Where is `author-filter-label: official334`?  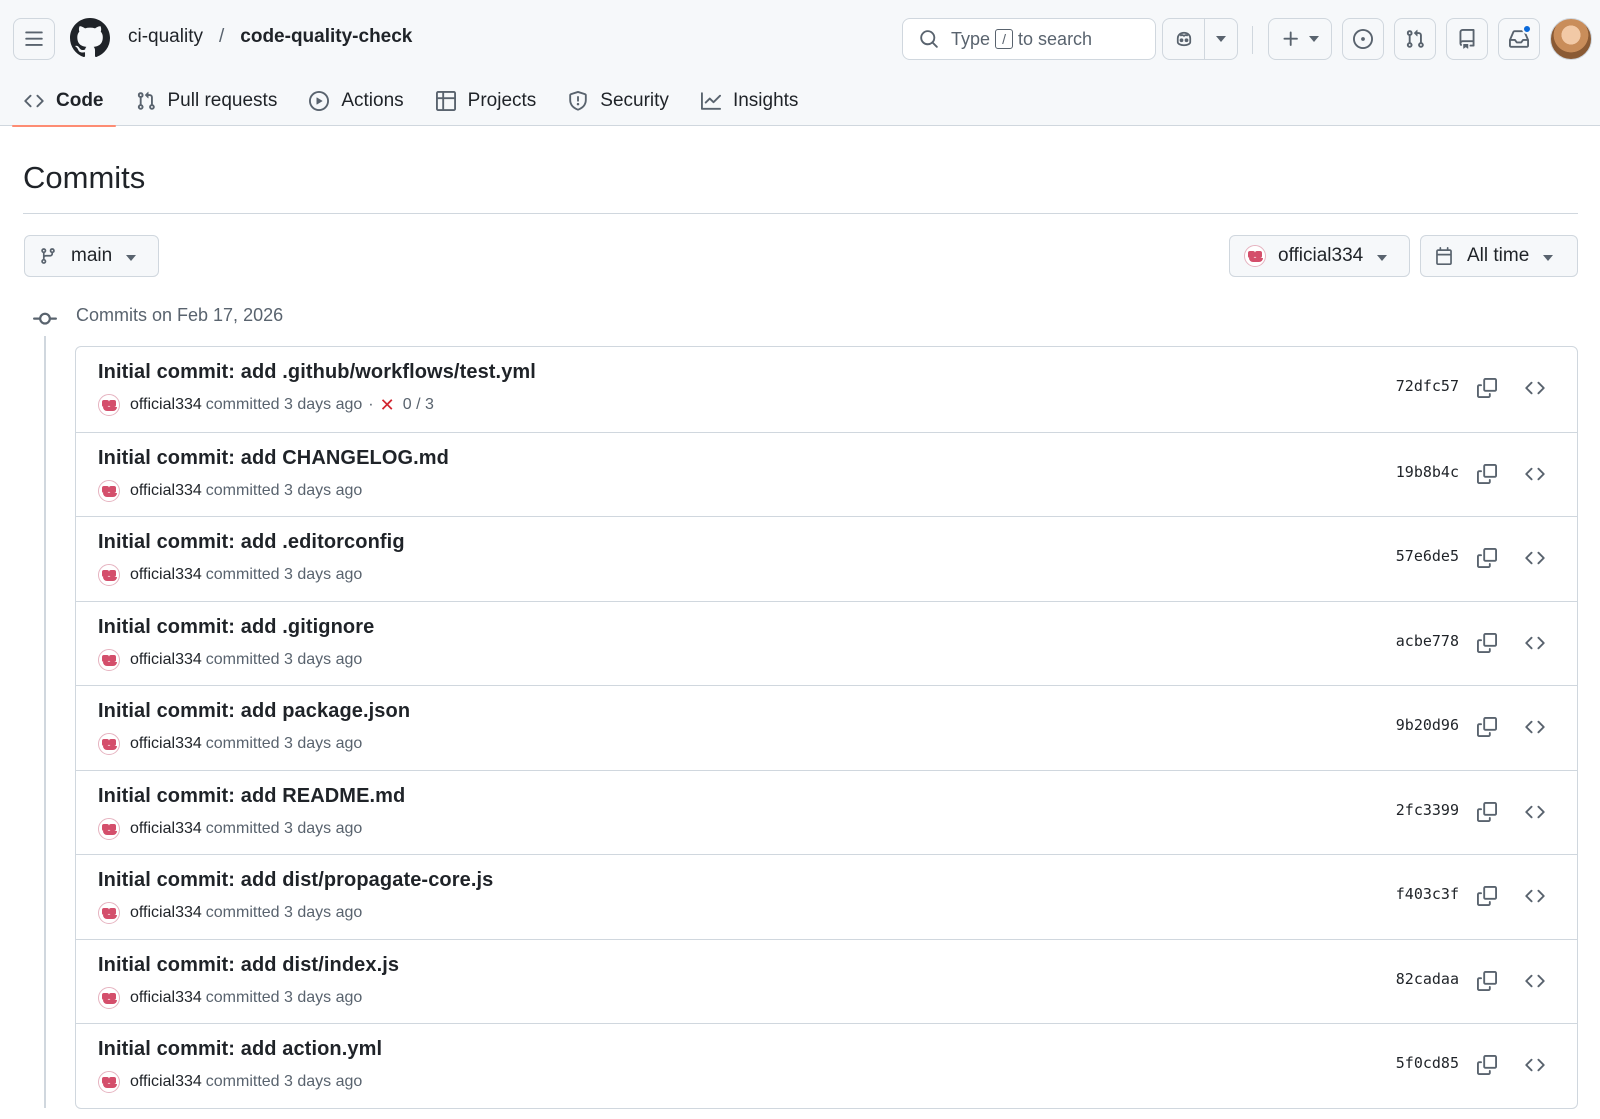 author-filter-label: official334 is located at coordinates (1321, 255).